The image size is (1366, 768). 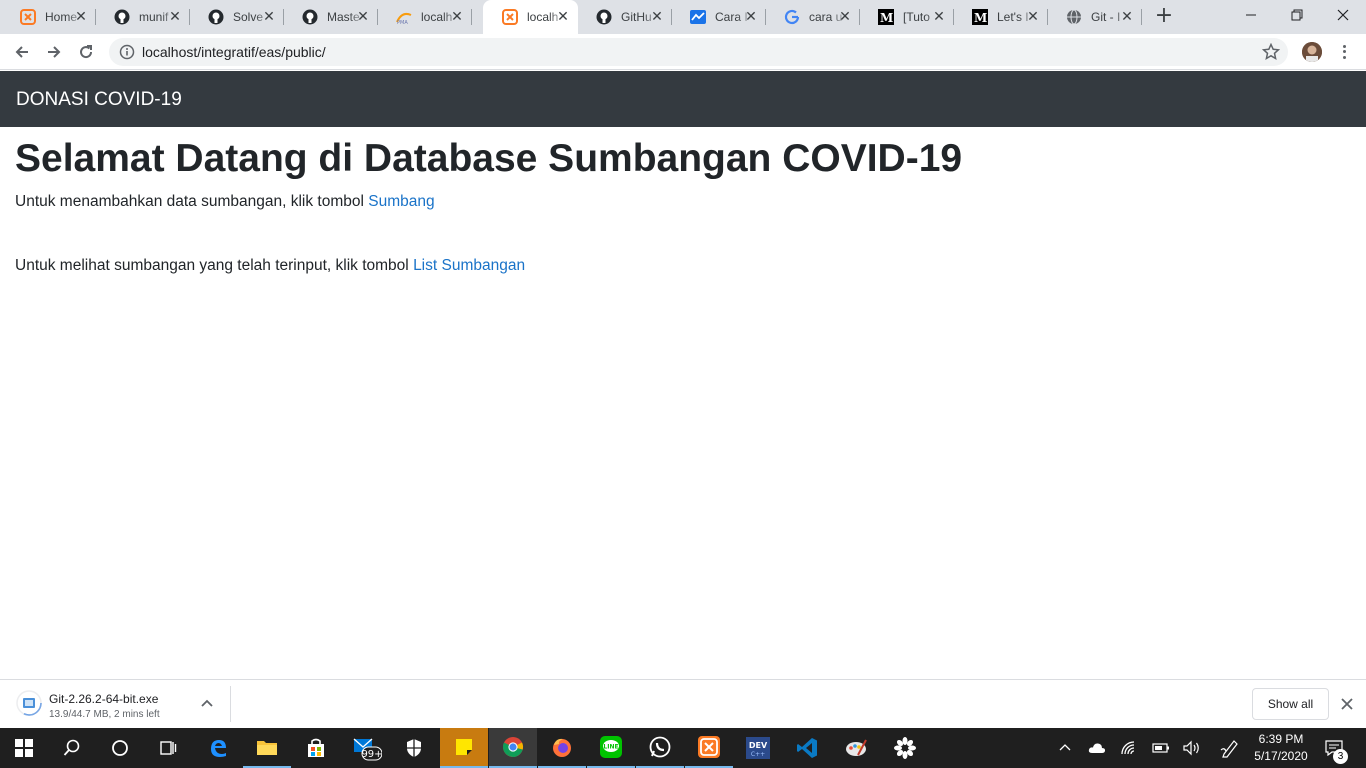 I want to click on mail-badge: 99+, so click(x=371, y=754).